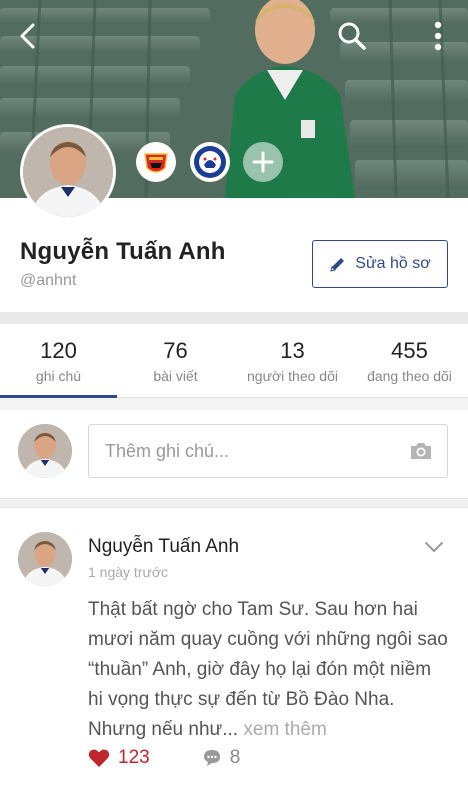  Describe the element at coordinates (409, 350) in the screenshot. I see `stat-number: 455` at that location.